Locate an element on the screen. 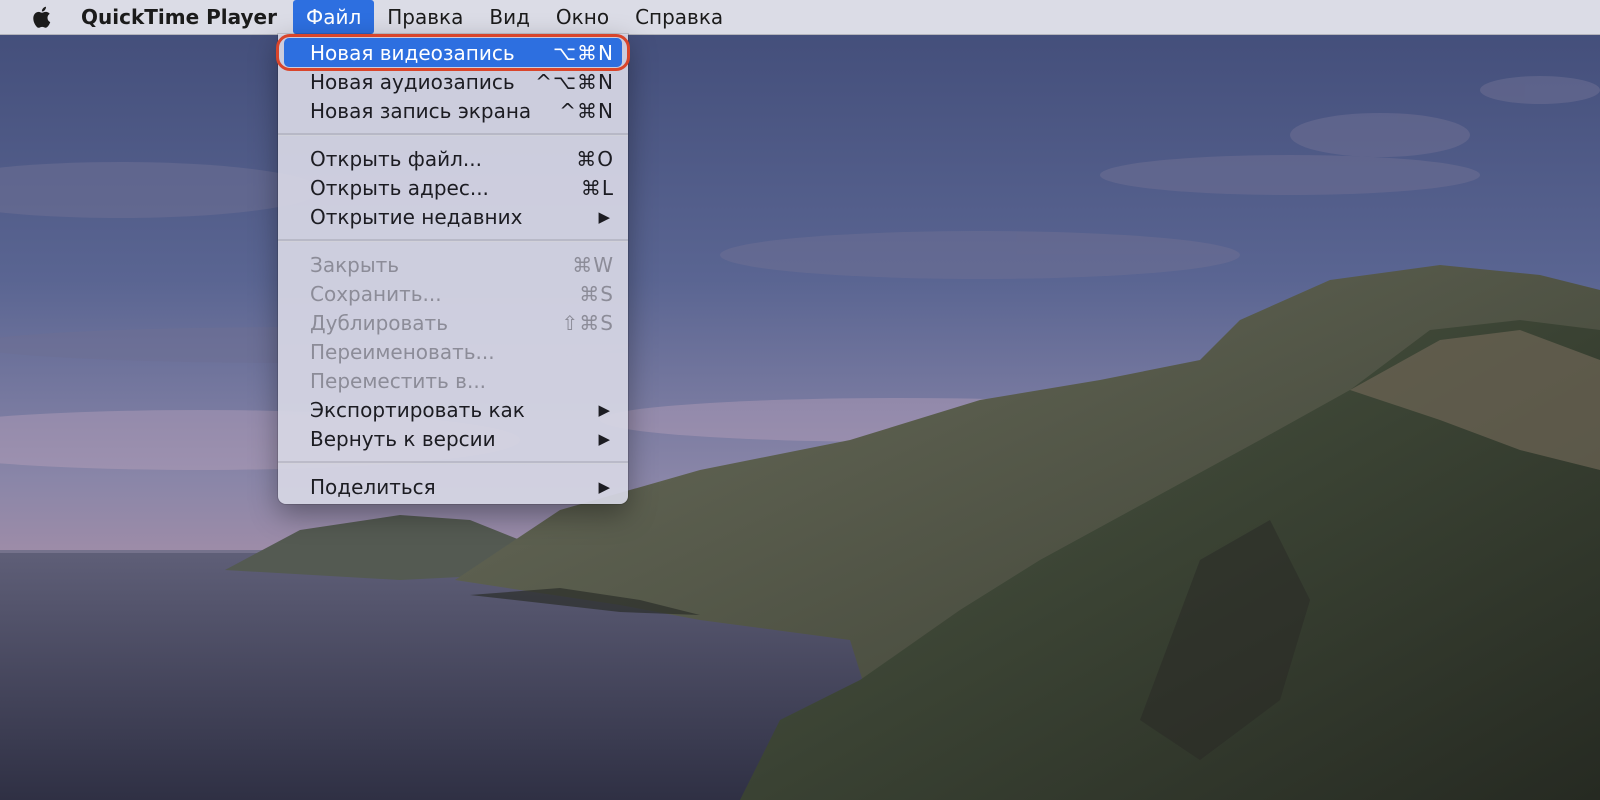 This screenshot has height=800, width=1600. menu-item-duplicate: Дублировать ⇧⌘S is located at coordinates (453, 322).